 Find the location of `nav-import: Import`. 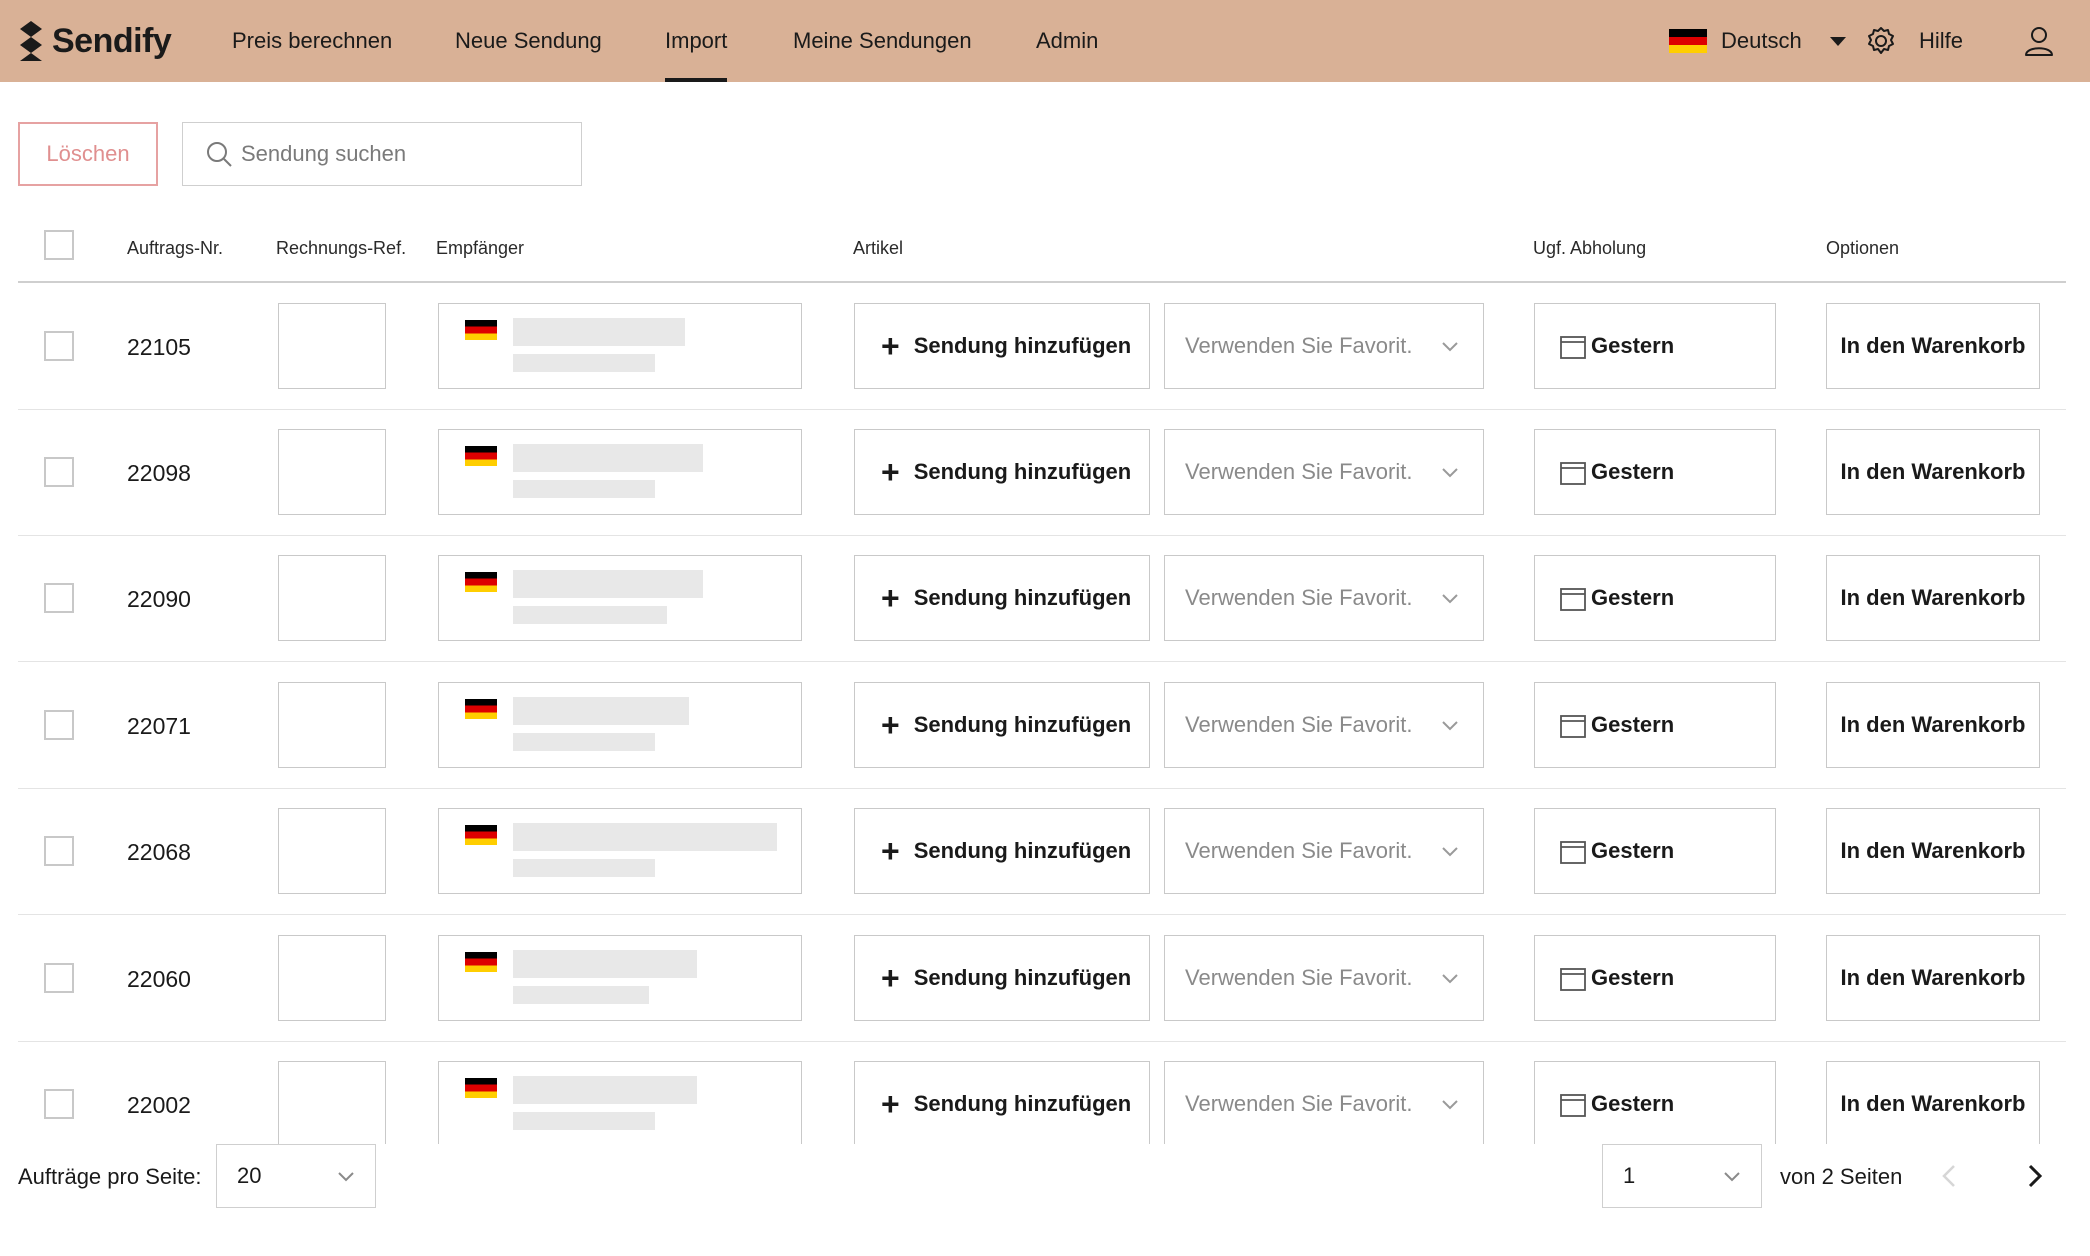

nav-import: Import is located at coordinates (696, 41).